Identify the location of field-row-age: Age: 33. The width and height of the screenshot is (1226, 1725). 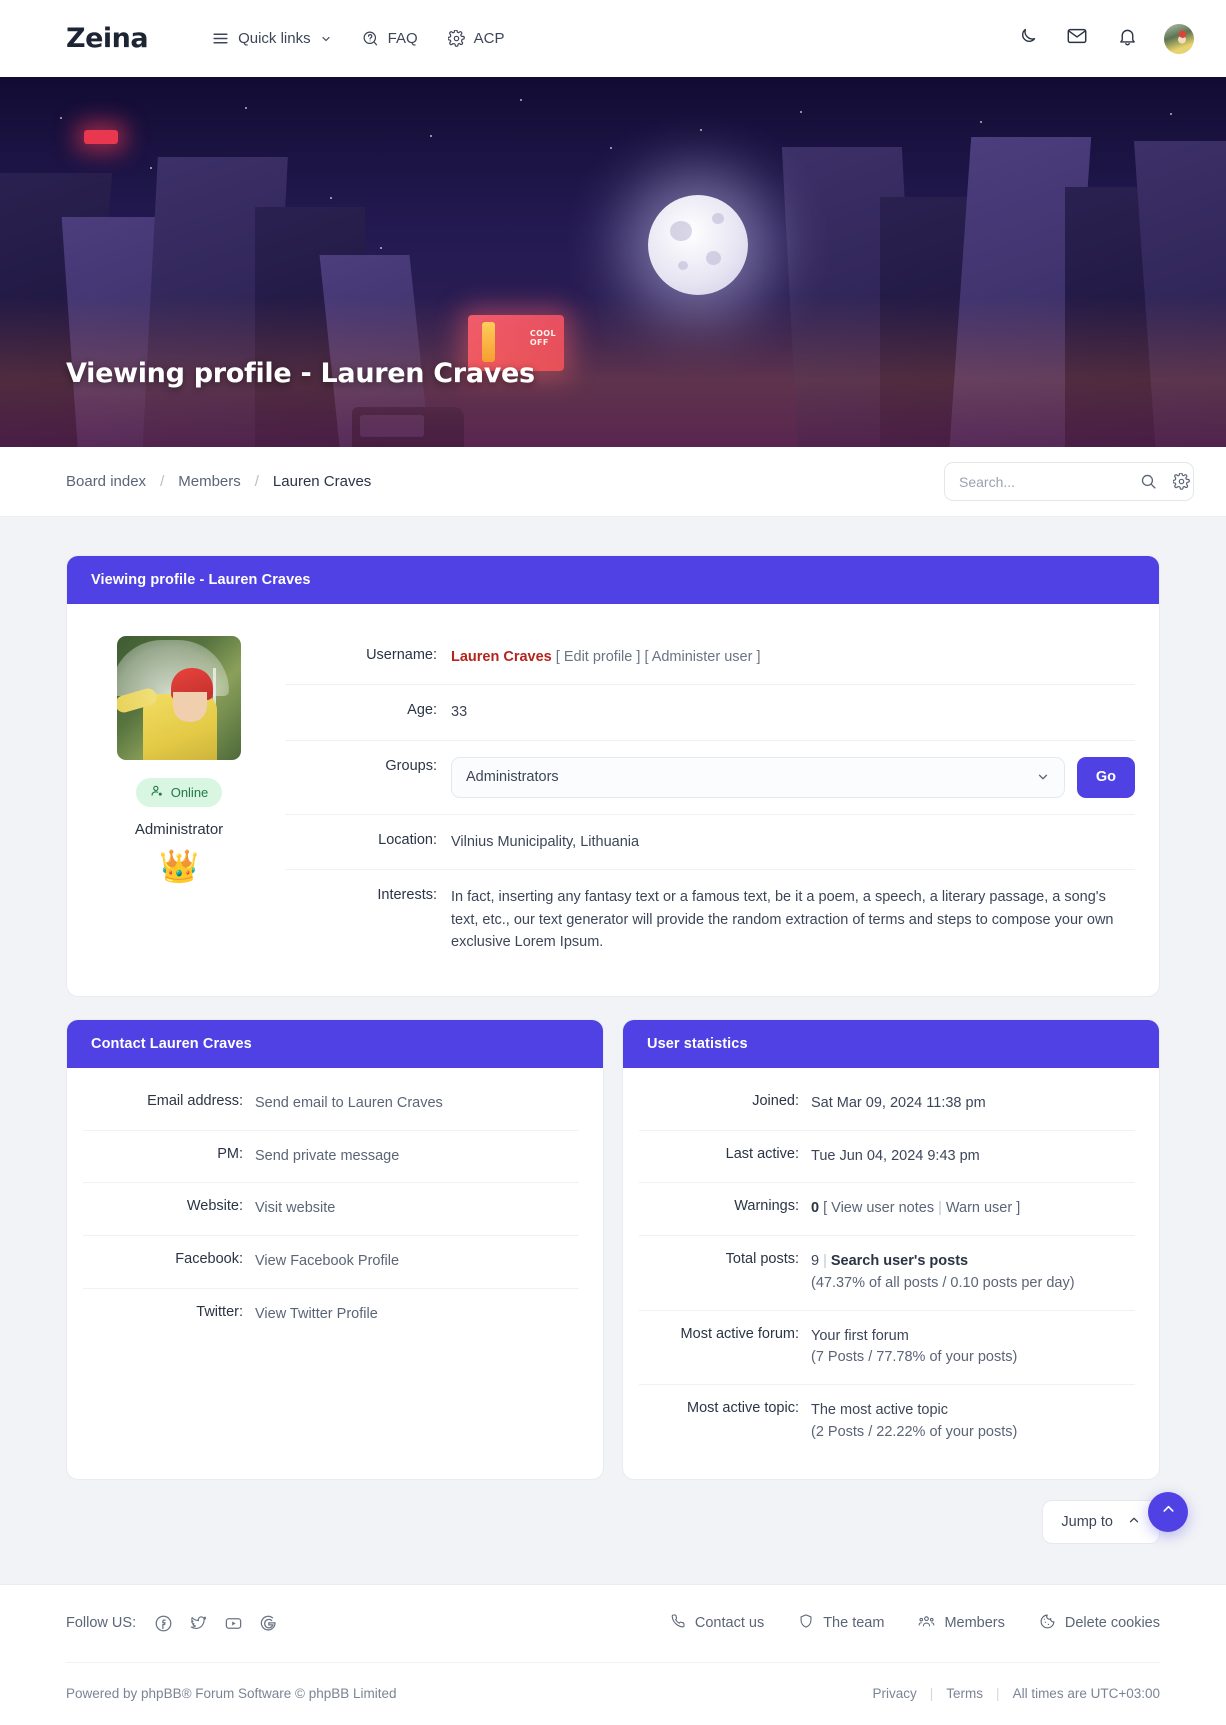
(710, 712).